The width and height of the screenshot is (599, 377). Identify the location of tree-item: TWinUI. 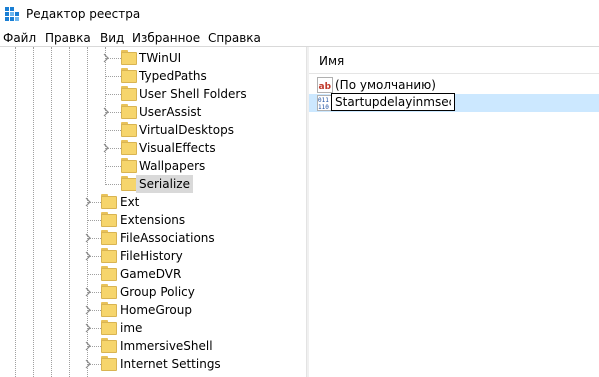
(153, 58).